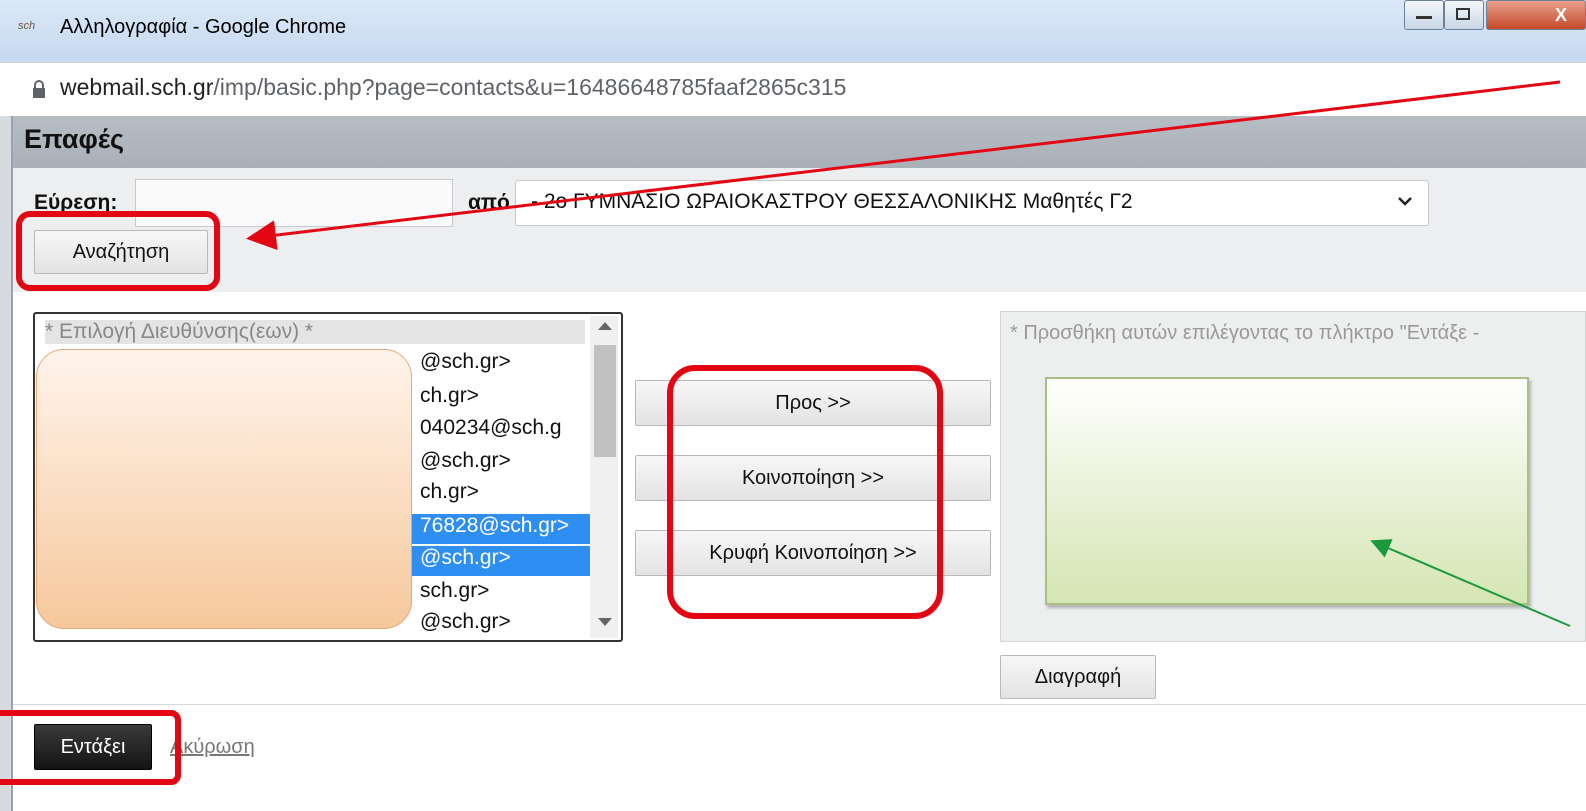 The height and width of the screenshot is (811, 1586). I want to click on scroll-down-icon, so click(605, 622).